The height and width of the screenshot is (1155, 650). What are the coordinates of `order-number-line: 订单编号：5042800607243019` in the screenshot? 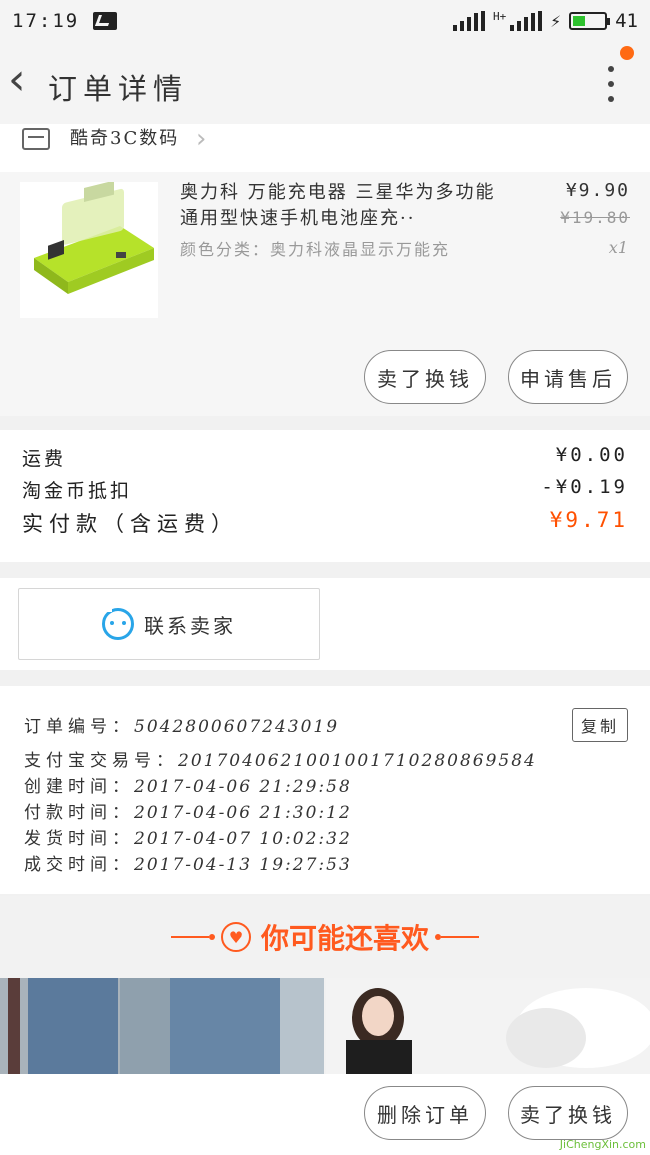 It's located at (181, 724).